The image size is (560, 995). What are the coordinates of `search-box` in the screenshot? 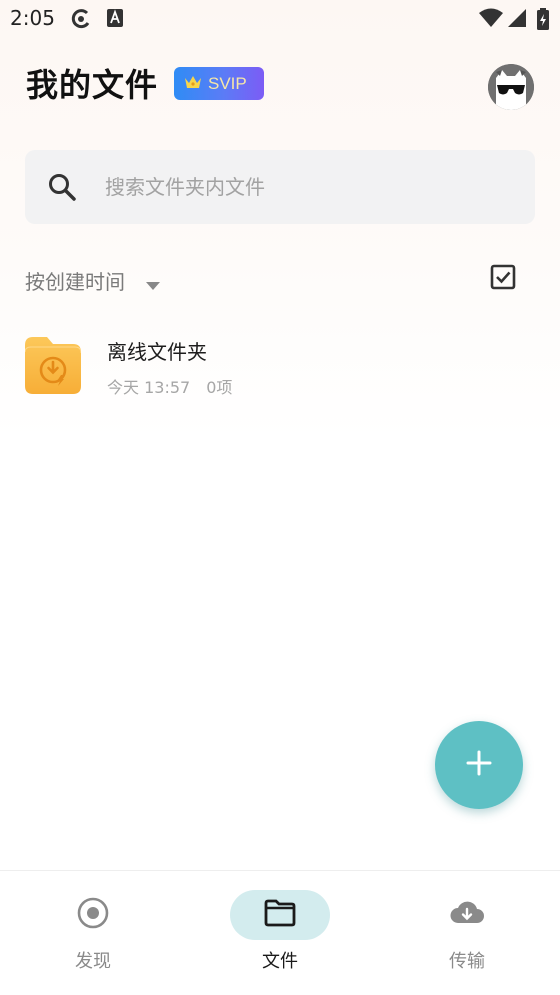 It's located at (280, 187).